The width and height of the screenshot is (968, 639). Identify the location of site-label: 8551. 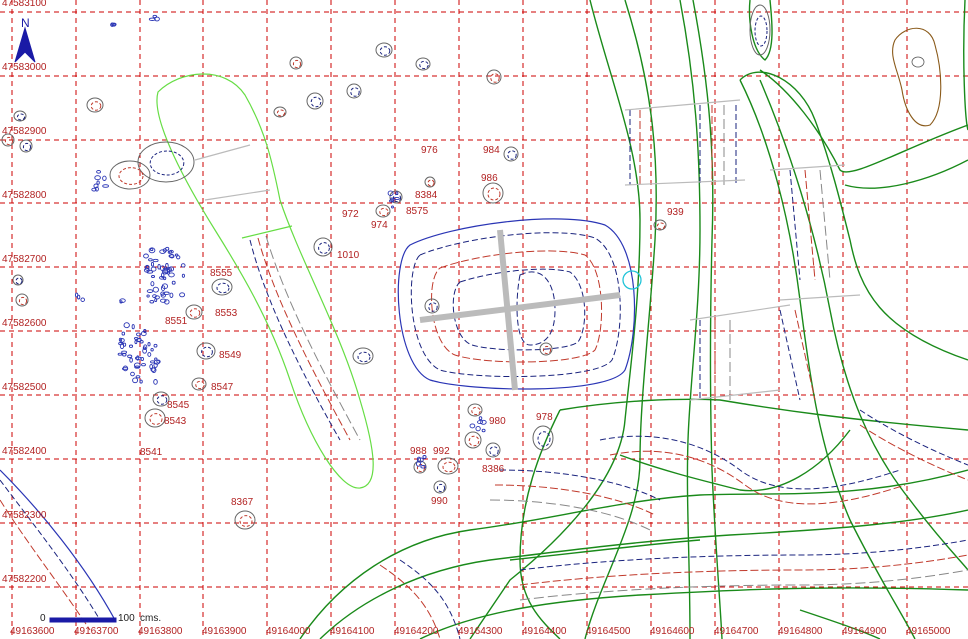
(176, 321).